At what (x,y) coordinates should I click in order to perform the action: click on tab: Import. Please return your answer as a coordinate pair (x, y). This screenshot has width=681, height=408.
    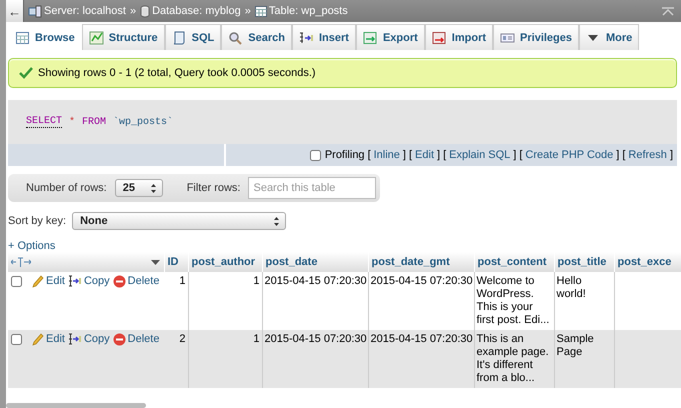
    Looking at the image, I should click on (459, 37).